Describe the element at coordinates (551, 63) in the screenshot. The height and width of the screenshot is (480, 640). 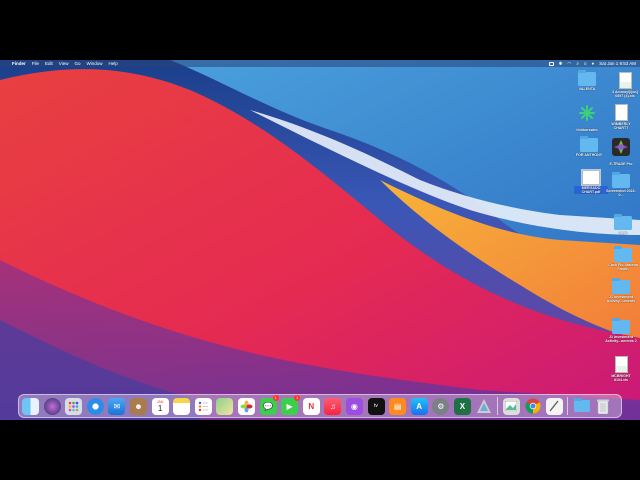
I see `battery-icon` at that location.